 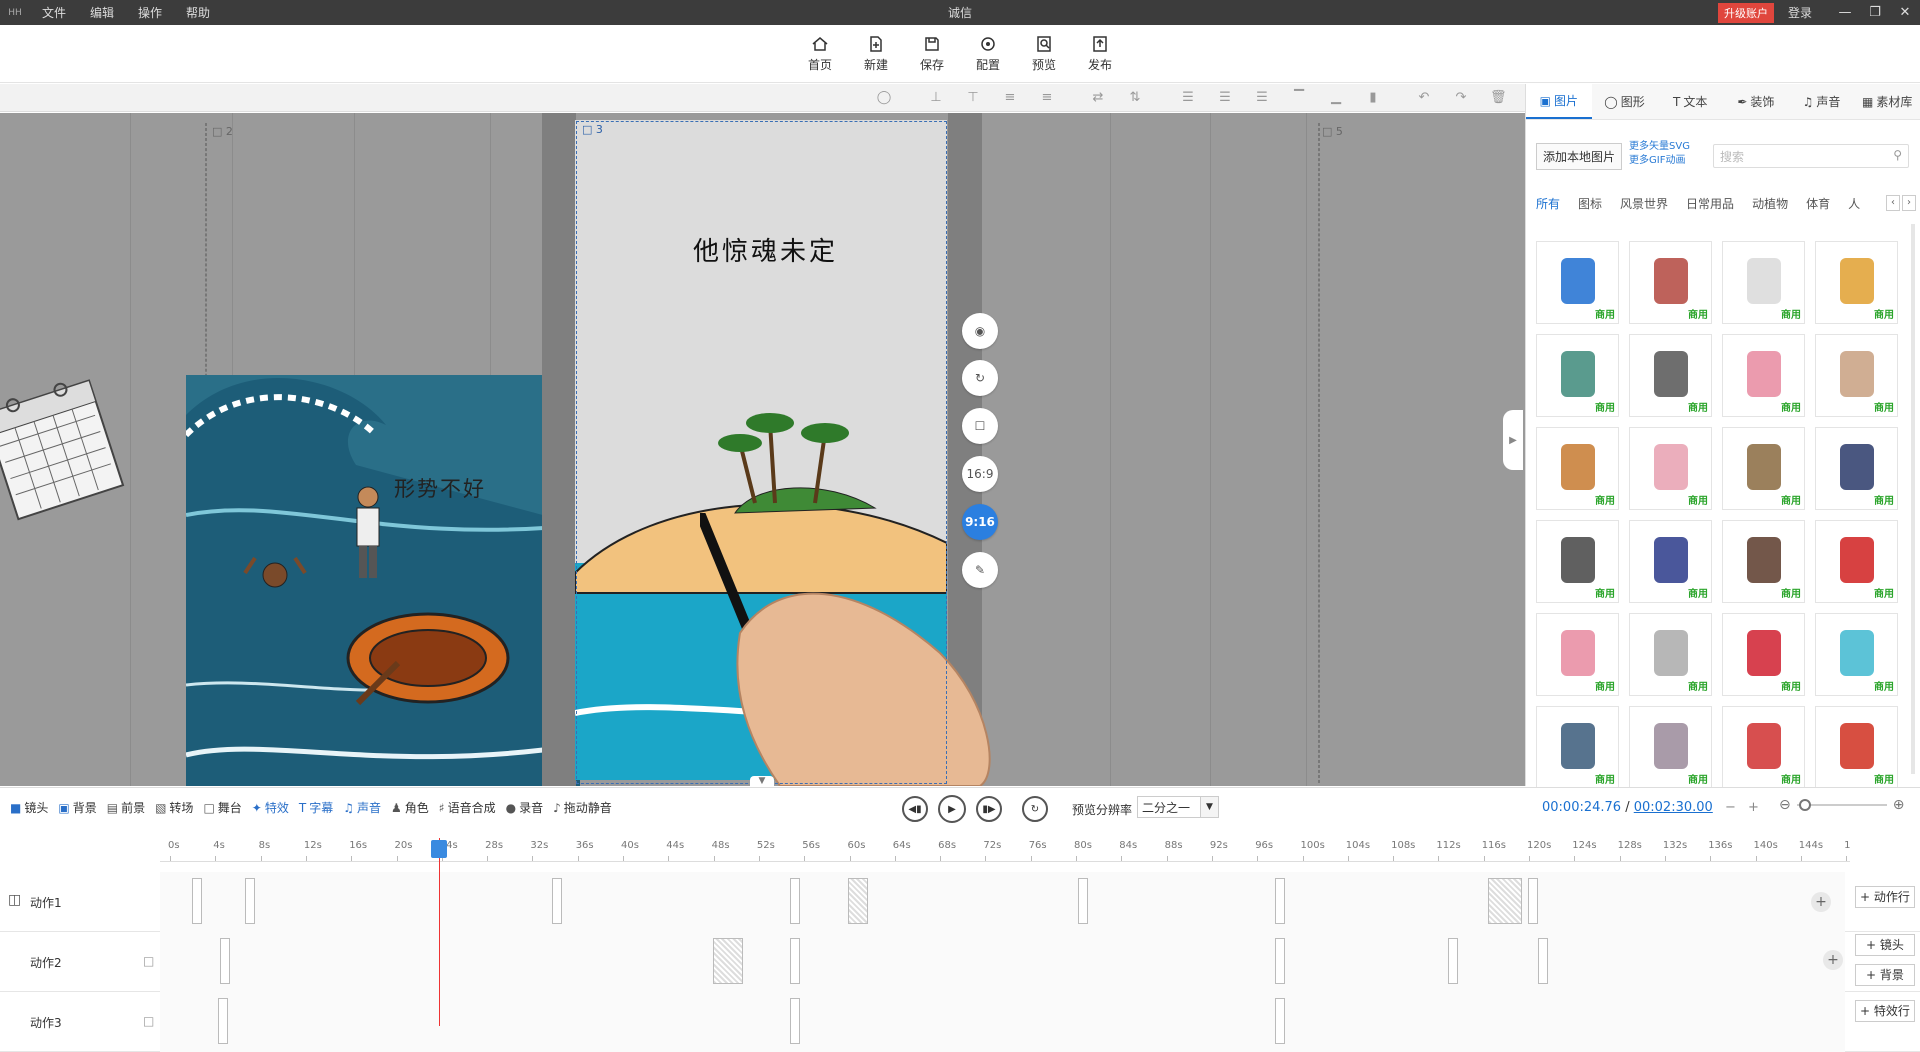 I want to click on more-gif-link: 更多GIF动画, so click(x=1659, y=161).